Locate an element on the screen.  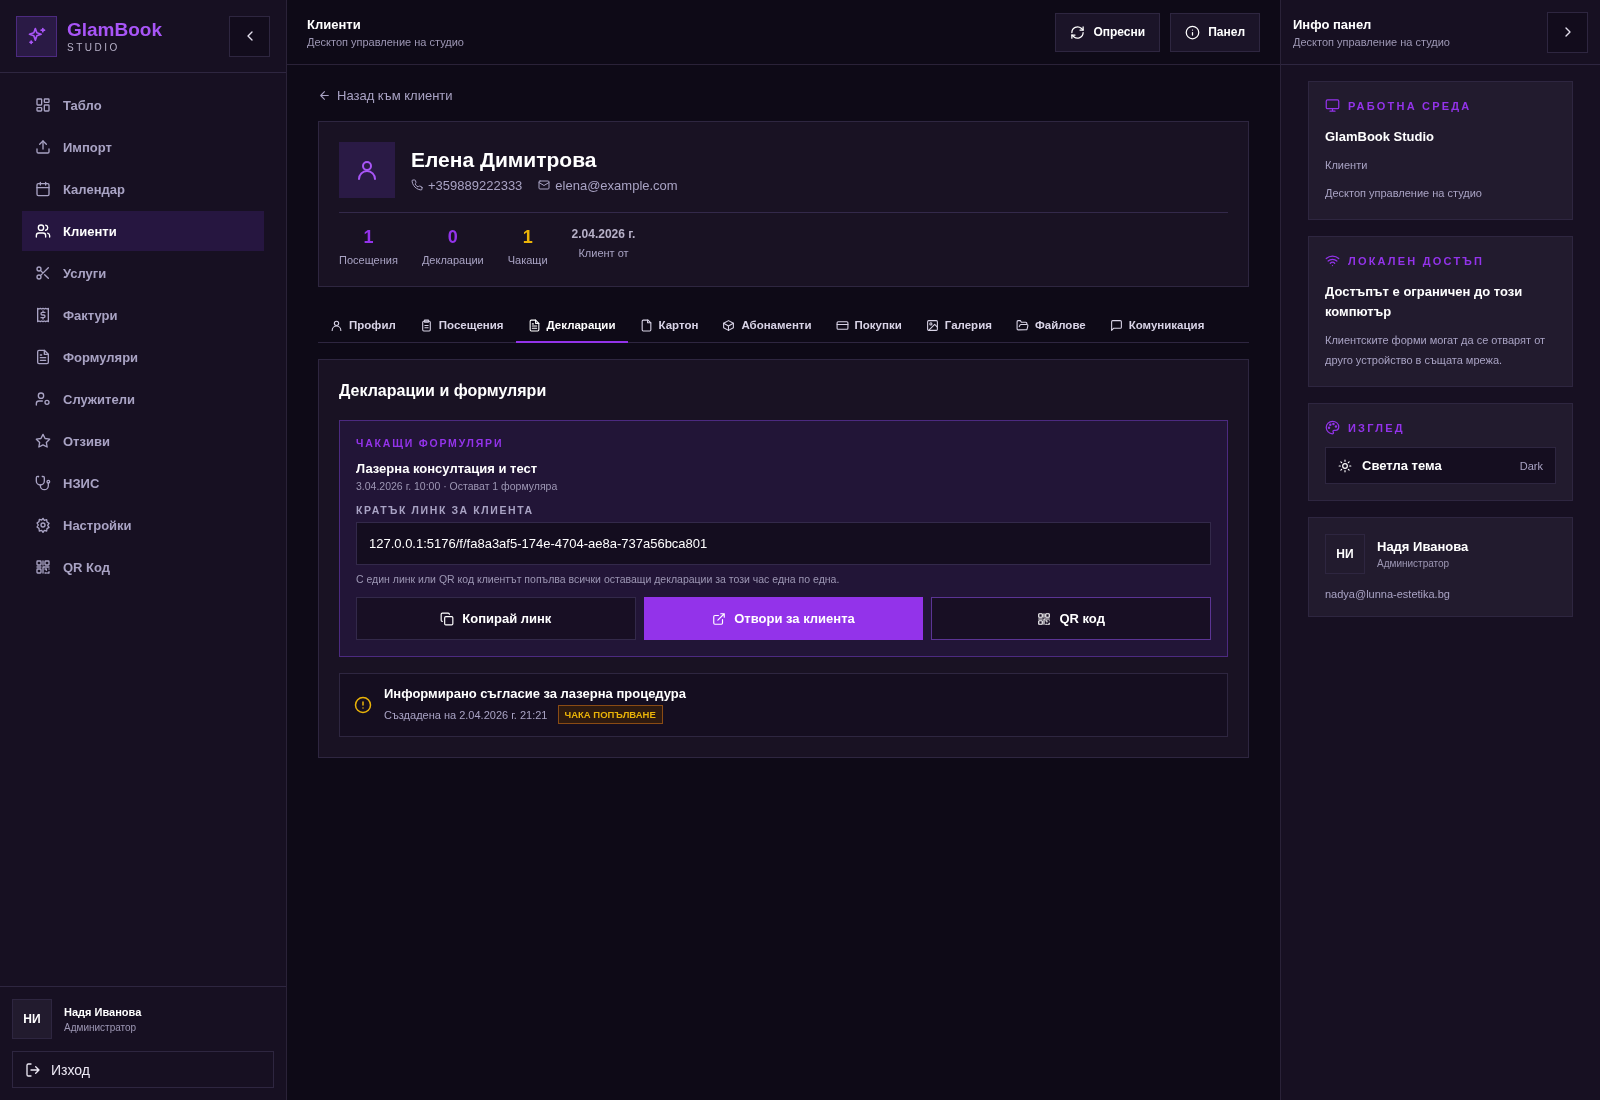
tab: Абонаменти is located at coordinates (767, 326).